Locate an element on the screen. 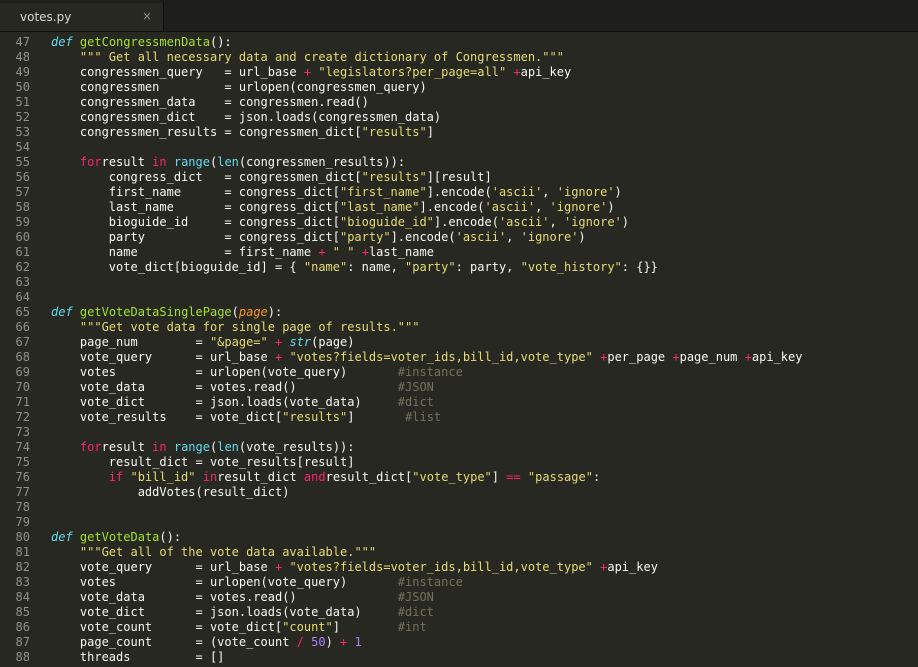 The height and width of the screenshot is (667, 918). line-number: 69 is located at coordinates (22, 372).